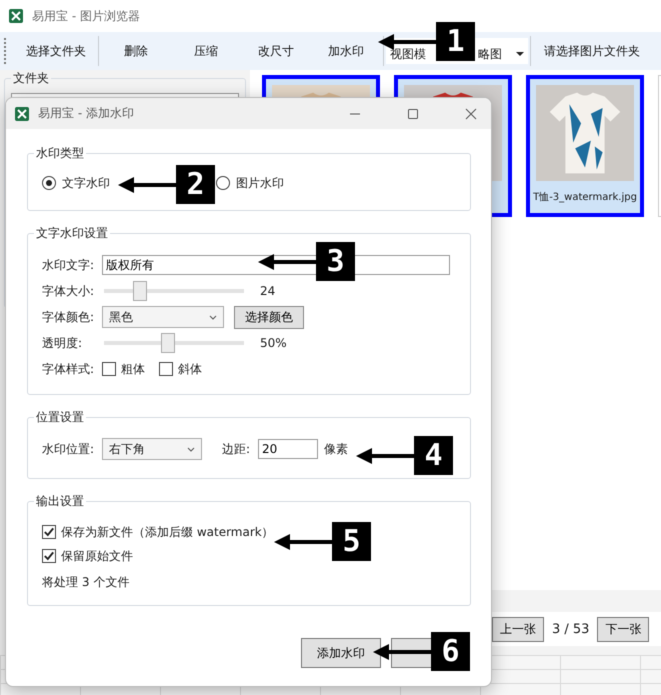 Image resolution: width=661 pixels, height=695 pixels. I want to click on dropdown-arrow-icon, so click(520, 54).